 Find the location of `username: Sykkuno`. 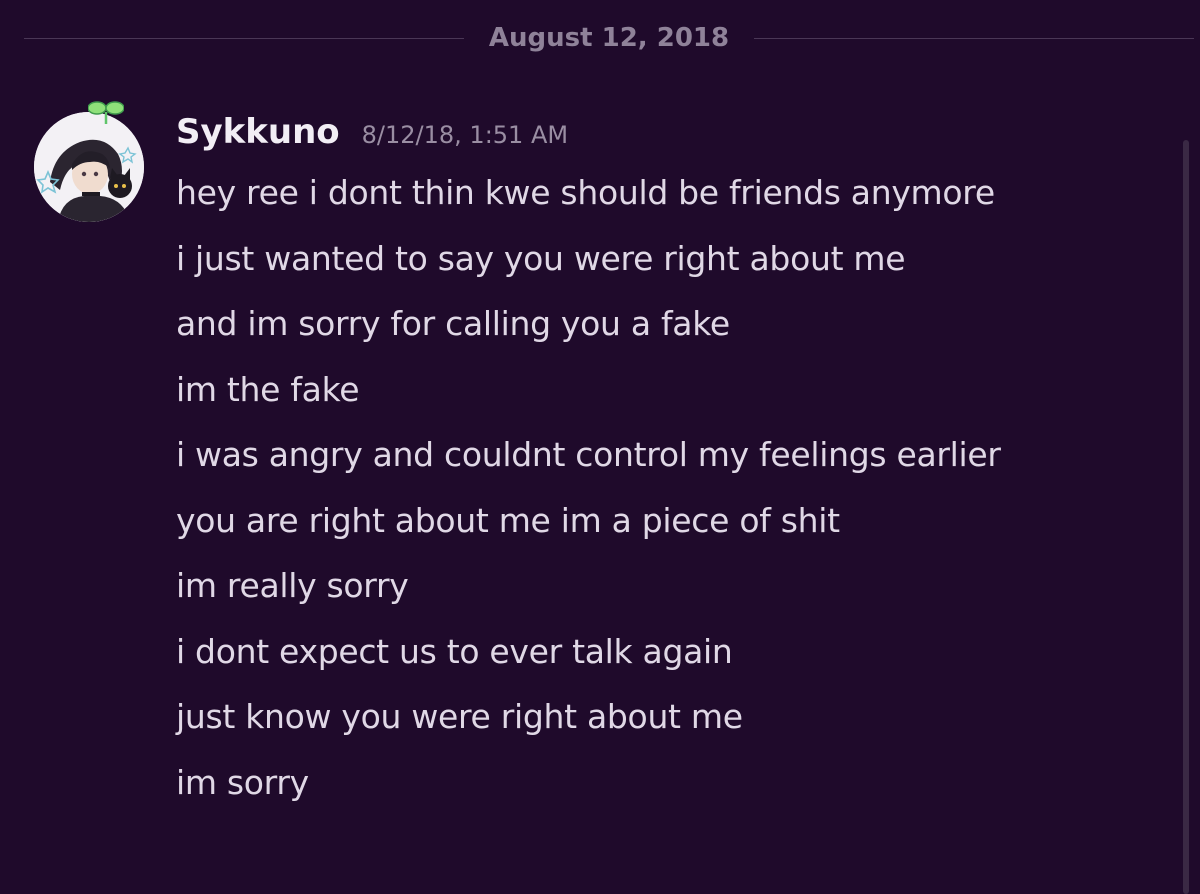

username: Sykkuno is located at coordinates (258, 132).